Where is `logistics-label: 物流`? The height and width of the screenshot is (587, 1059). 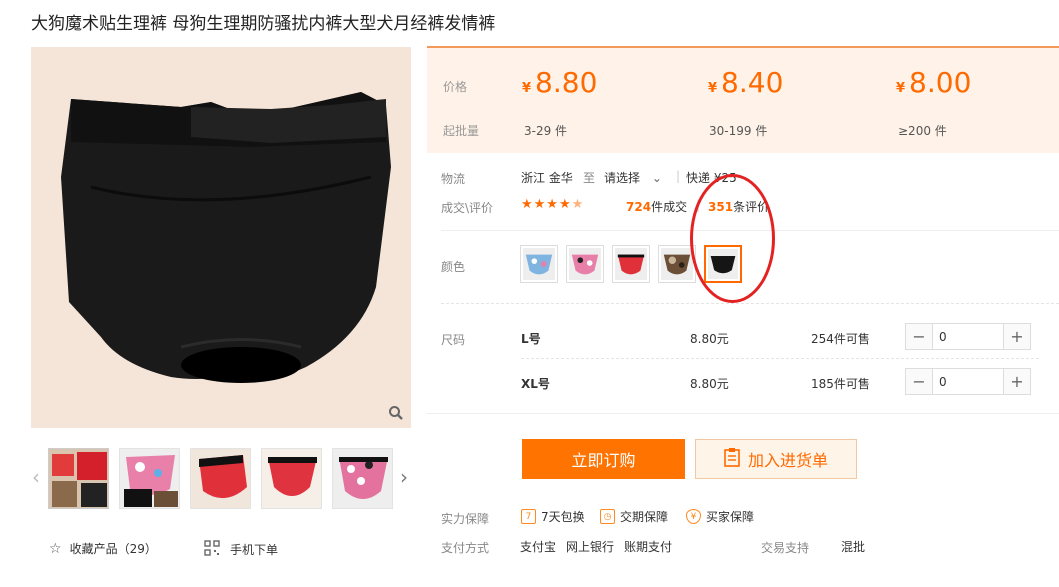 logistics-label: 物流 is located at coordinates (453, 179).